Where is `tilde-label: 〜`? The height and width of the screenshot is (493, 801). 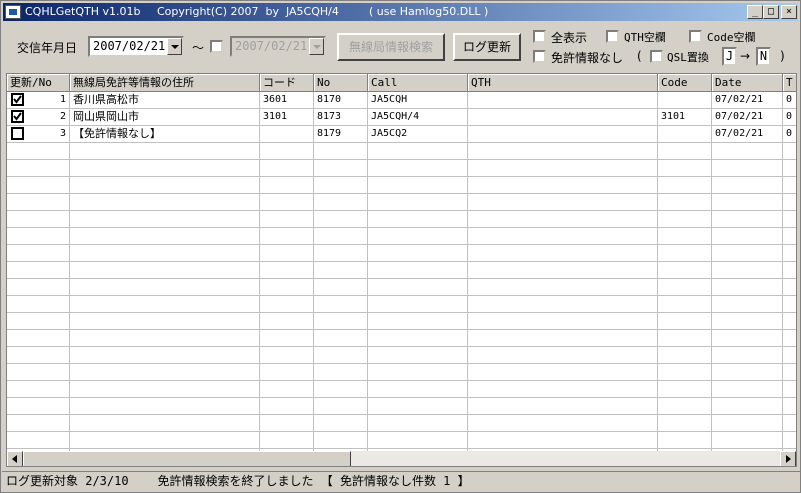 tilde-label: 〜 is located at coordinates (198, 48).